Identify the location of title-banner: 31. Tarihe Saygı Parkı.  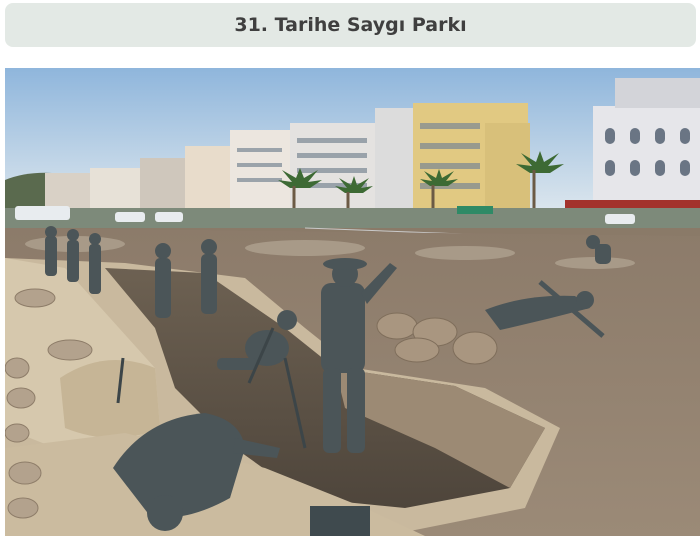
(350, 25).